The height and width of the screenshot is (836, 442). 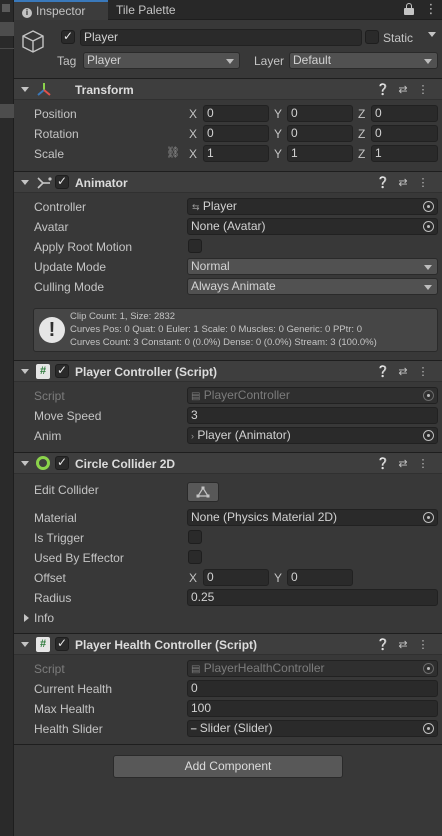 What do you see at coordinates (320, 577) in the screenshot?
I see `offset-y-field: 0` at bounding box center [320, 577].